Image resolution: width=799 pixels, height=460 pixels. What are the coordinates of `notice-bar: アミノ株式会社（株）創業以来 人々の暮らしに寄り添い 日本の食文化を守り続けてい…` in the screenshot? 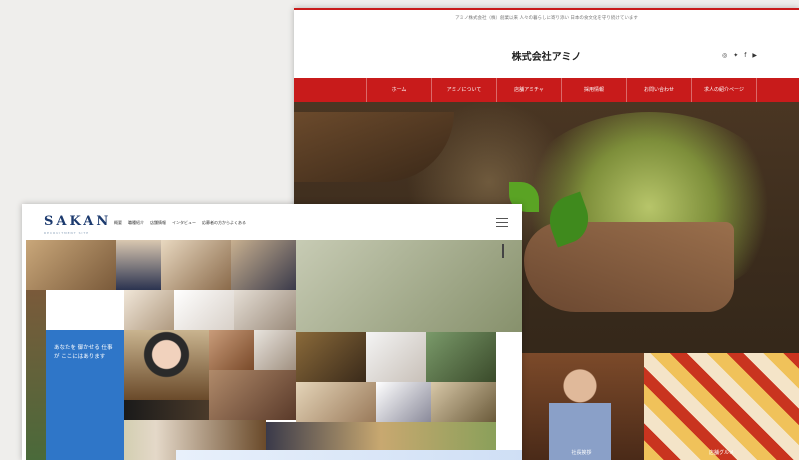 It's located at (546, 19).